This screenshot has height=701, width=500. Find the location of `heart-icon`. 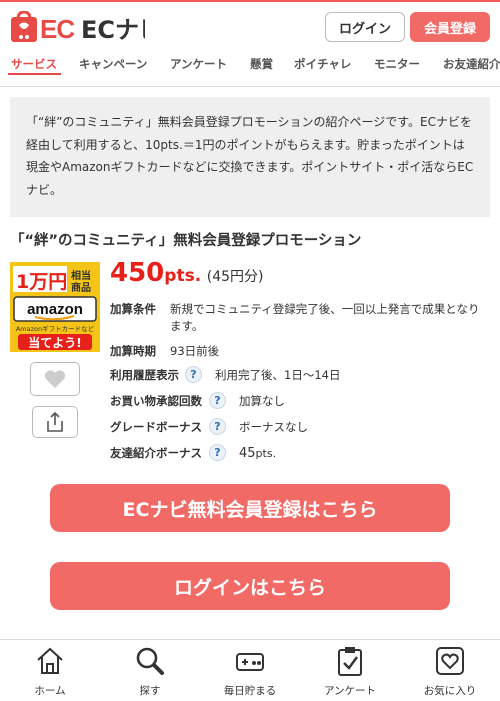

heart-icon is located at coordinates (55, 379).